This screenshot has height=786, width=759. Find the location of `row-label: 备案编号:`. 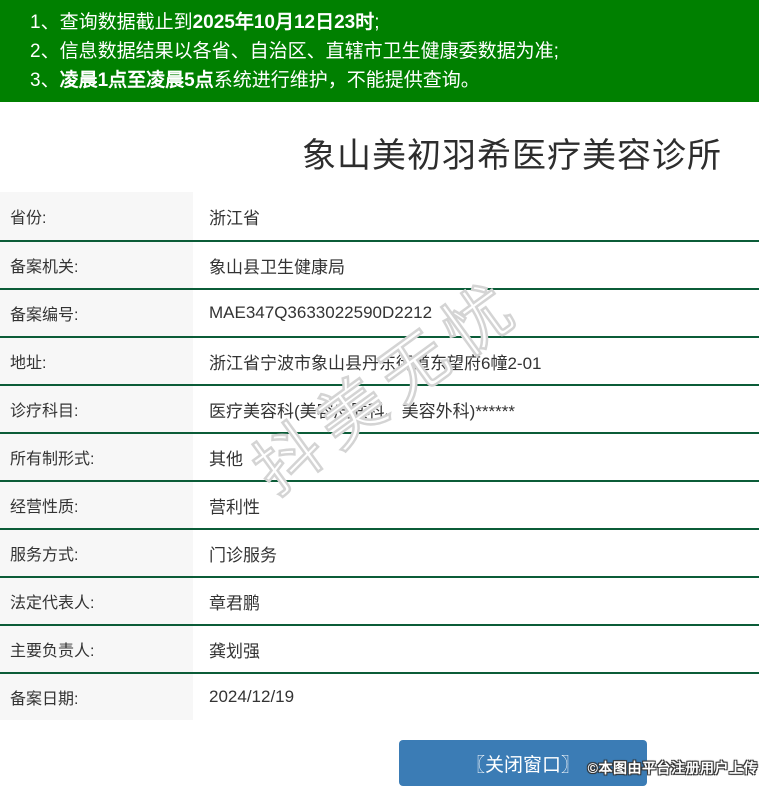

row-label: 备案编号: is located at coordinates (96, 313).